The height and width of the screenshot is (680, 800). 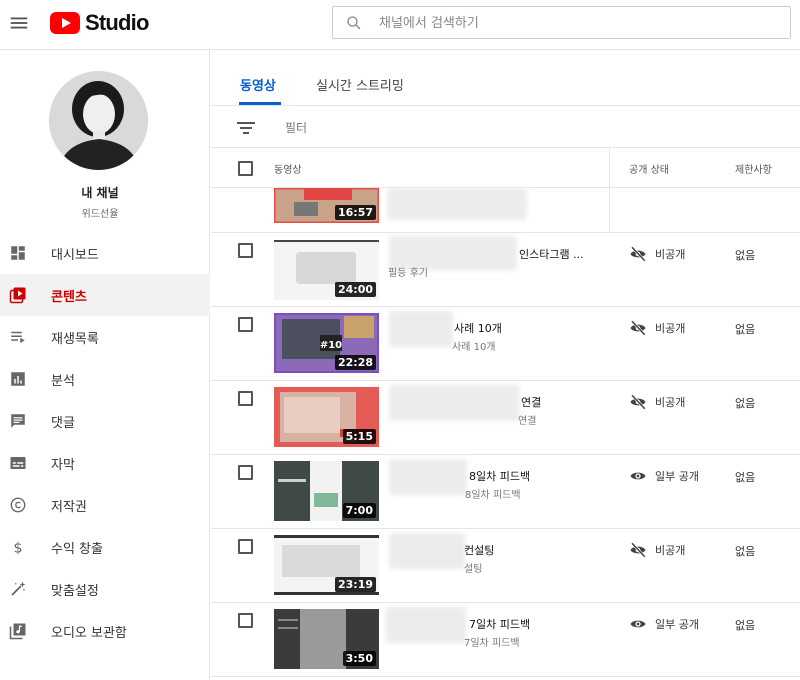 What do you see at coordinates (18, 588) in the screenshot?
I see `customization-icon` at bounding box center [18, 588].